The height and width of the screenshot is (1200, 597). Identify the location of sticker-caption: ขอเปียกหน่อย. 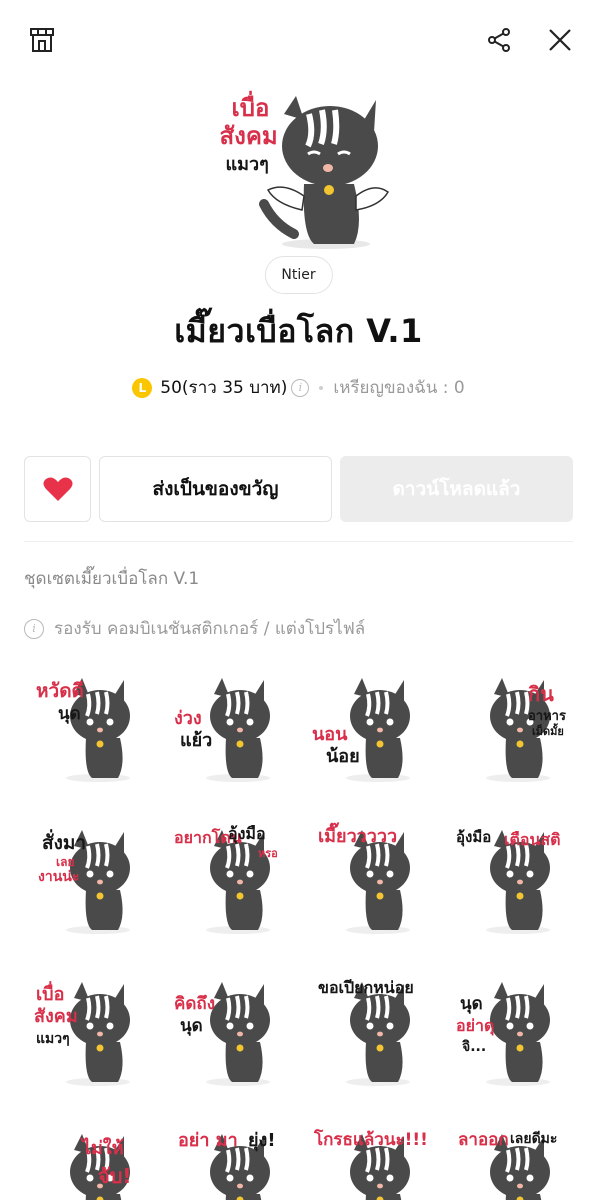
(366, 987).